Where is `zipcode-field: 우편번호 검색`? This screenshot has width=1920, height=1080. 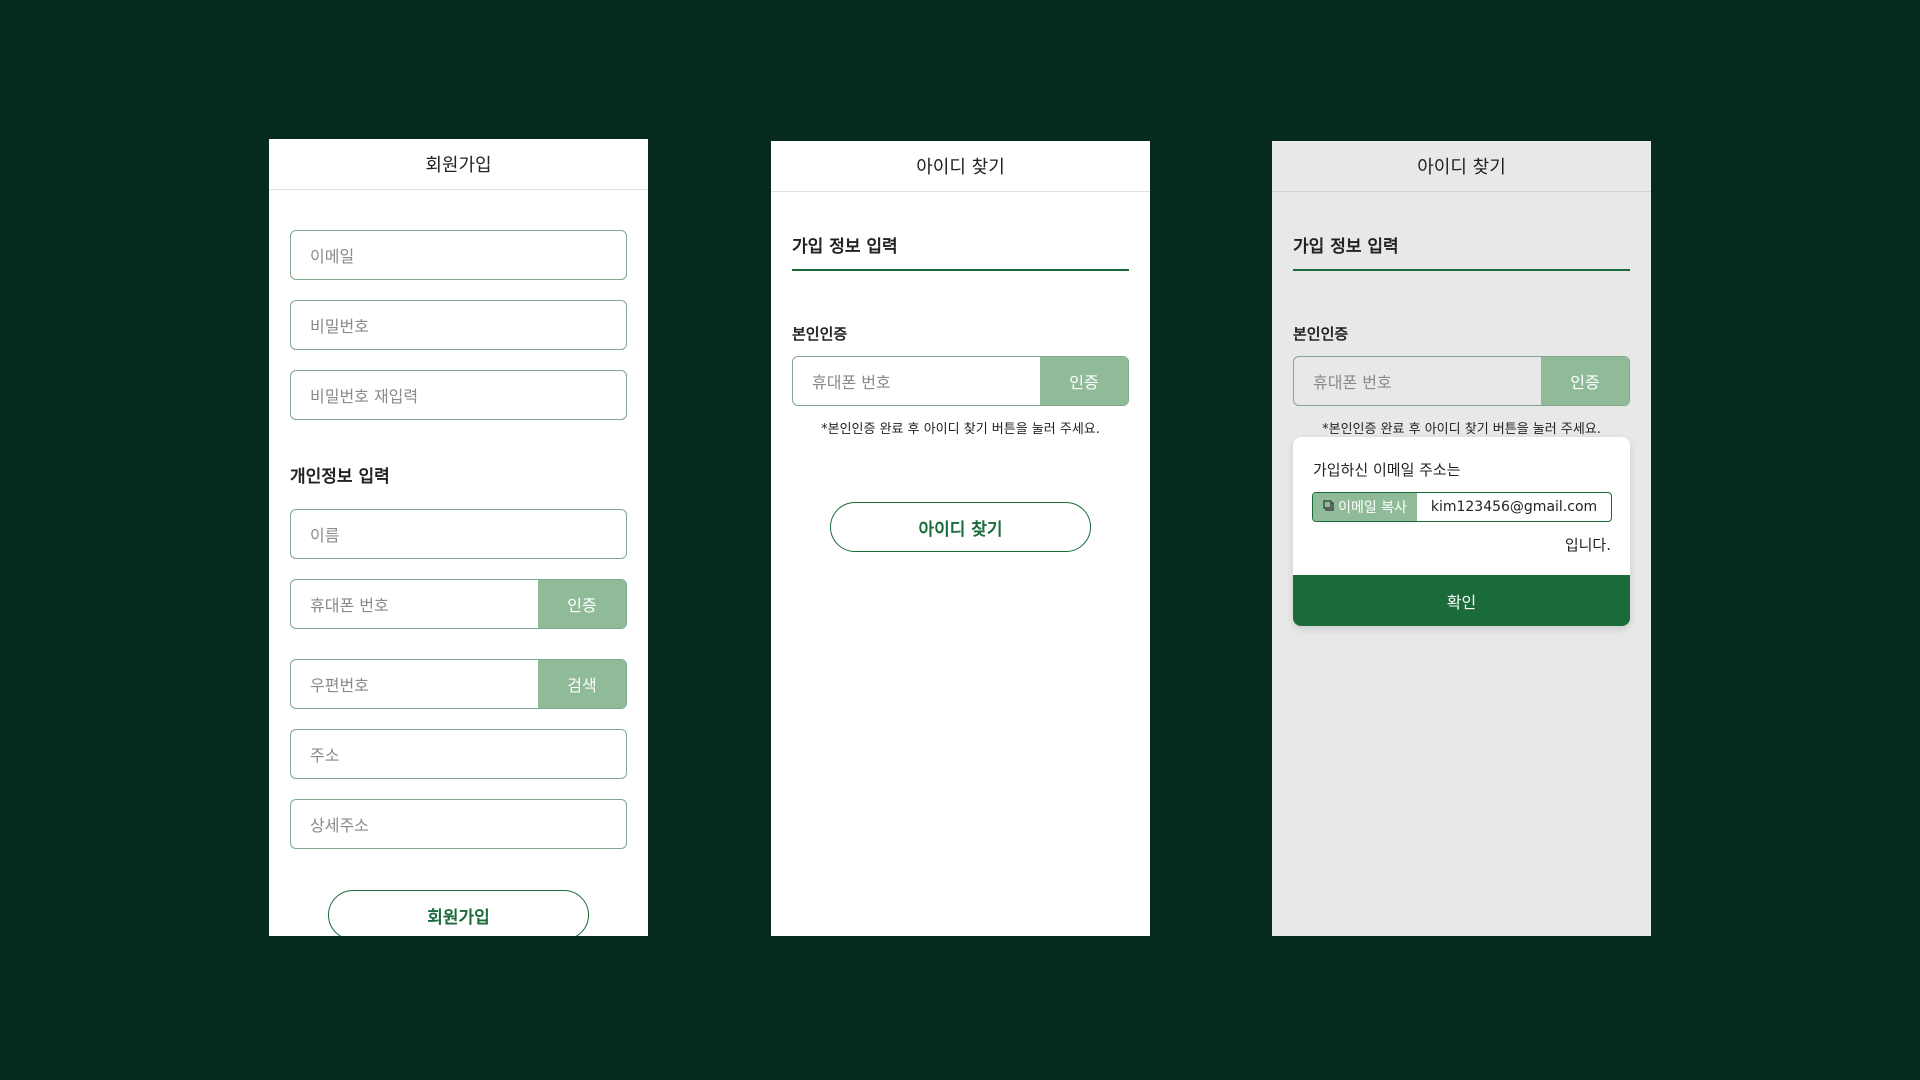 zipcode-field: 우편번호 검색 is located at coordinates (458, 684).